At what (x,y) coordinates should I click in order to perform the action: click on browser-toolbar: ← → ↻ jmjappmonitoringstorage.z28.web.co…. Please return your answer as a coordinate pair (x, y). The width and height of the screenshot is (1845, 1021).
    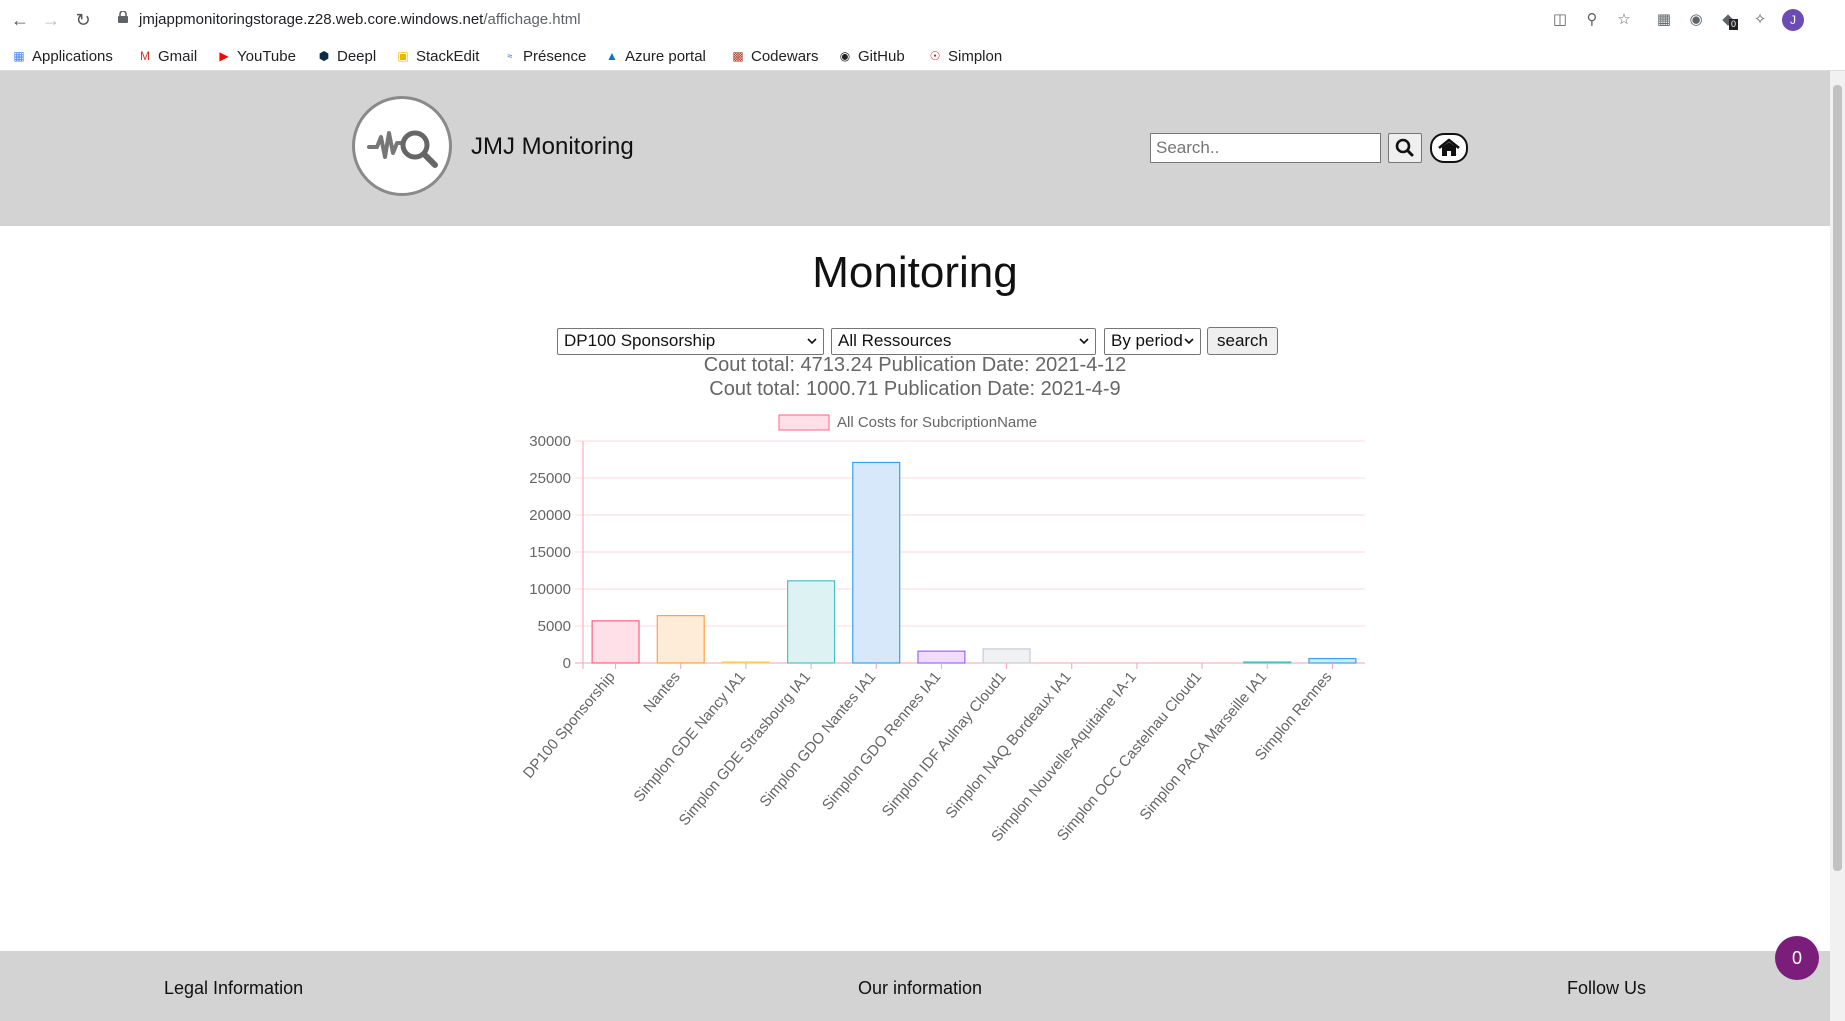
    Looking at the image, I should click on (922, 20).